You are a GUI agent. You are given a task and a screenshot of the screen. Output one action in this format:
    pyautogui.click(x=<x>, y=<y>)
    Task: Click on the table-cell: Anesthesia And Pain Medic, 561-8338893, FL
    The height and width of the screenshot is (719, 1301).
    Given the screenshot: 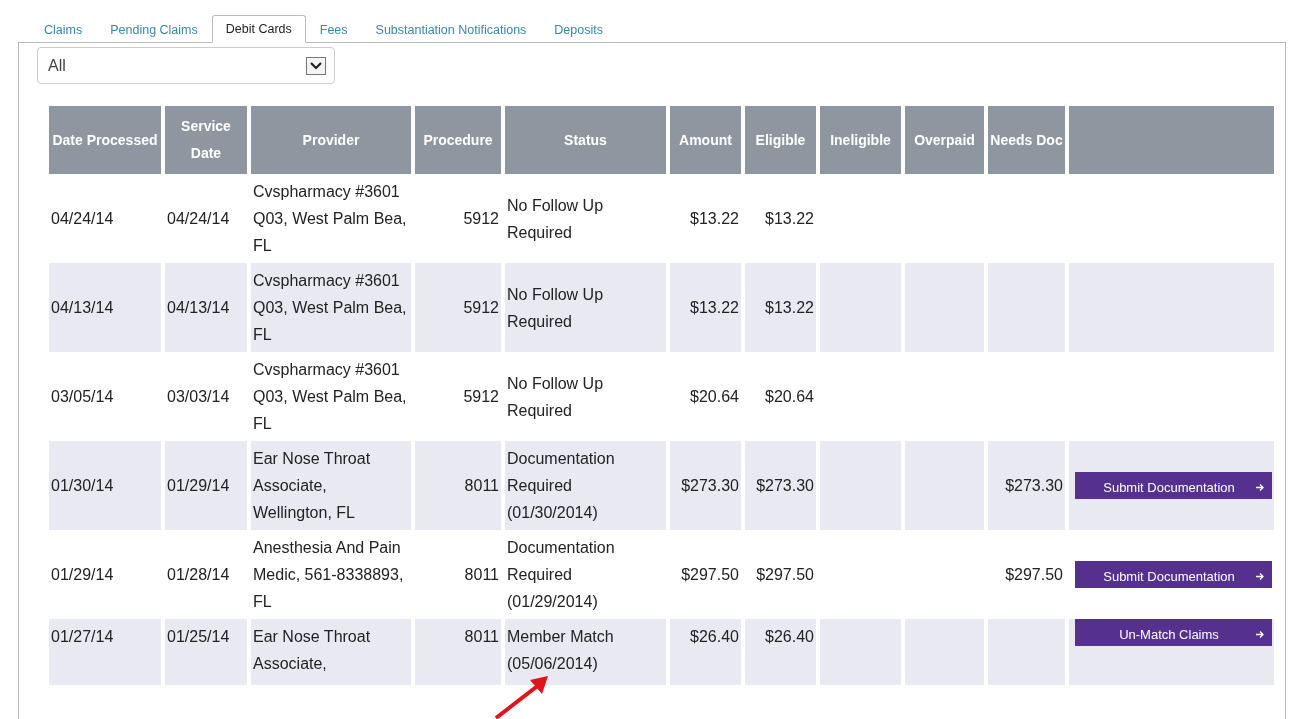 What is the action you would take?
    pyautogui.click(x=328, y=574)
    